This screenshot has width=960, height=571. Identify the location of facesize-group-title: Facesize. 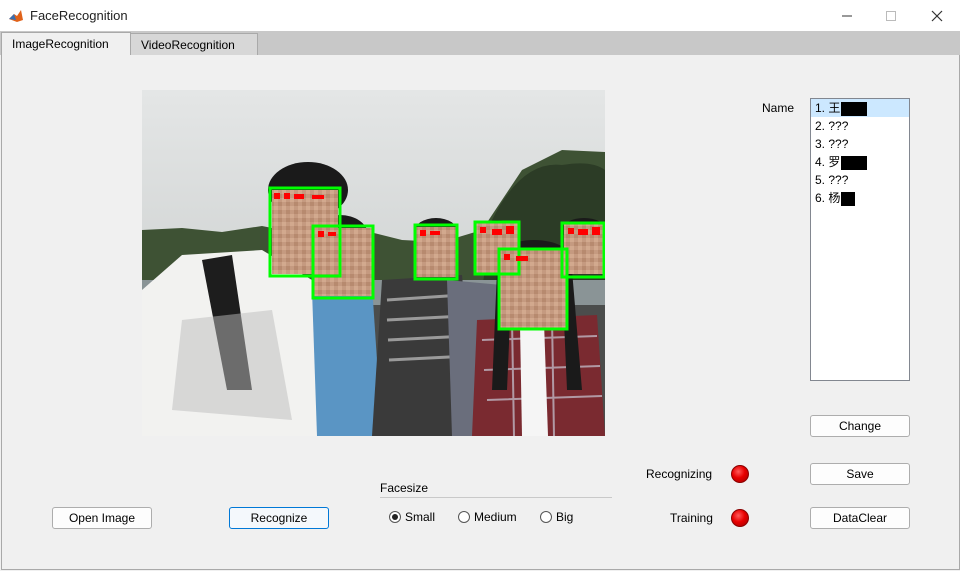
(404, 488).